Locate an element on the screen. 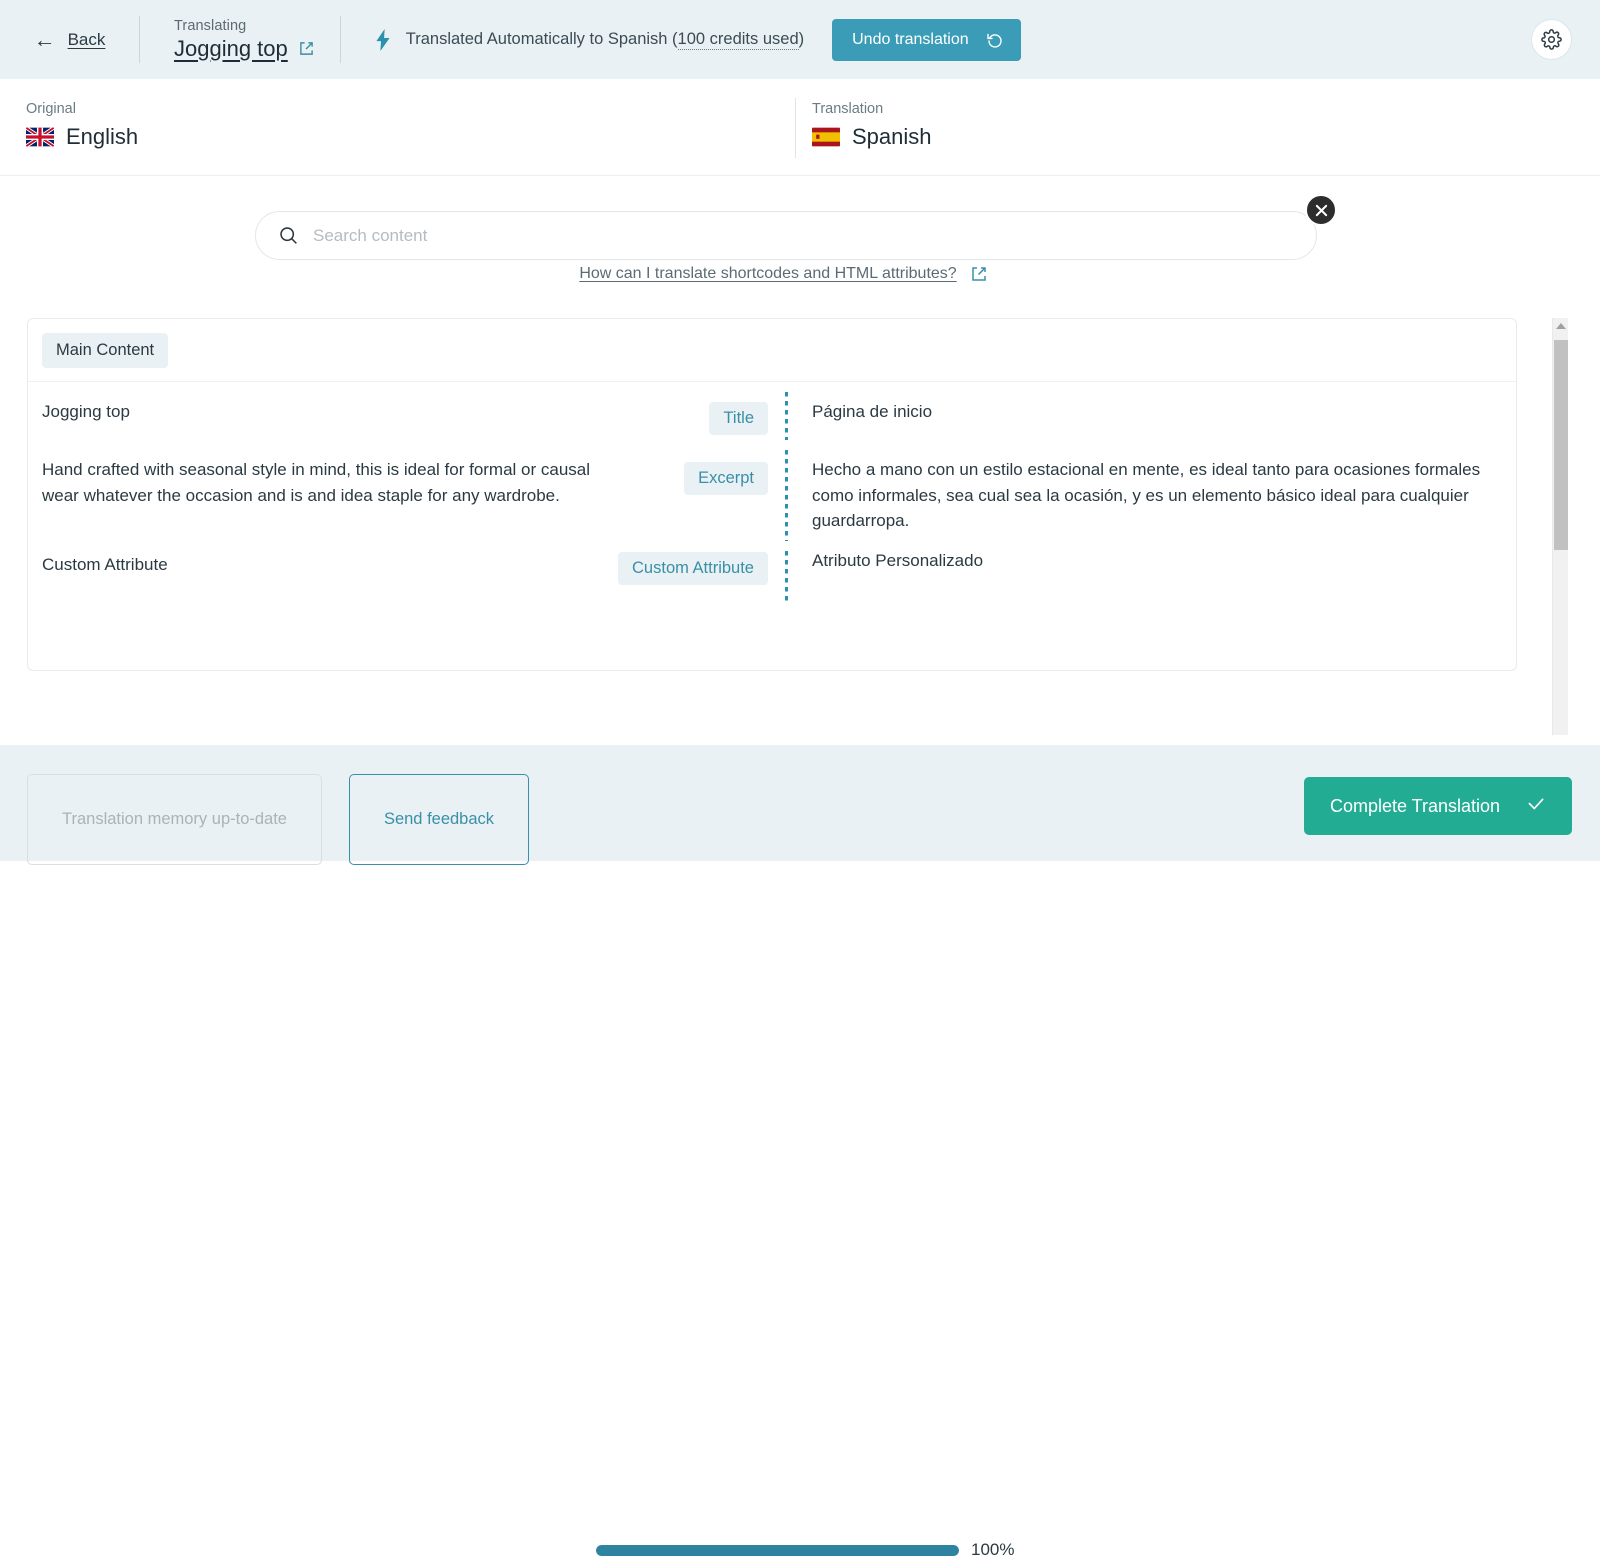 The image size is (1600, 1560). target-text: Página de inicio is located at coordinates (1152, 403).